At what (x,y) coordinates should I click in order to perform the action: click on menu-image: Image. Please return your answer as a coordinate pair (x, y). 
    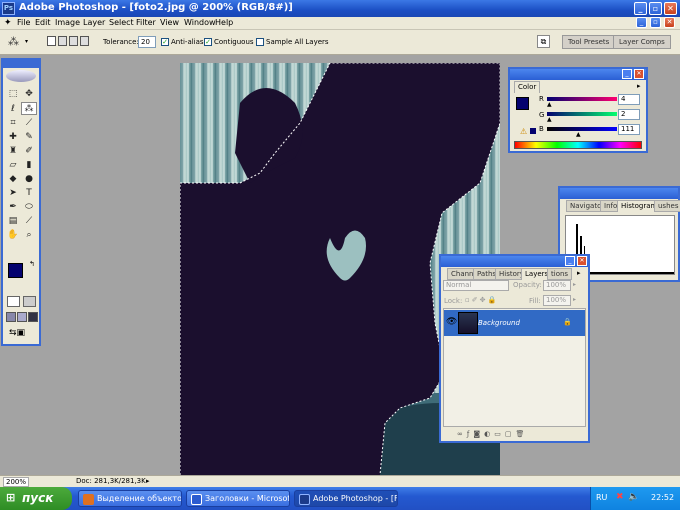
    Looking at the image, I should click on (67, 22).